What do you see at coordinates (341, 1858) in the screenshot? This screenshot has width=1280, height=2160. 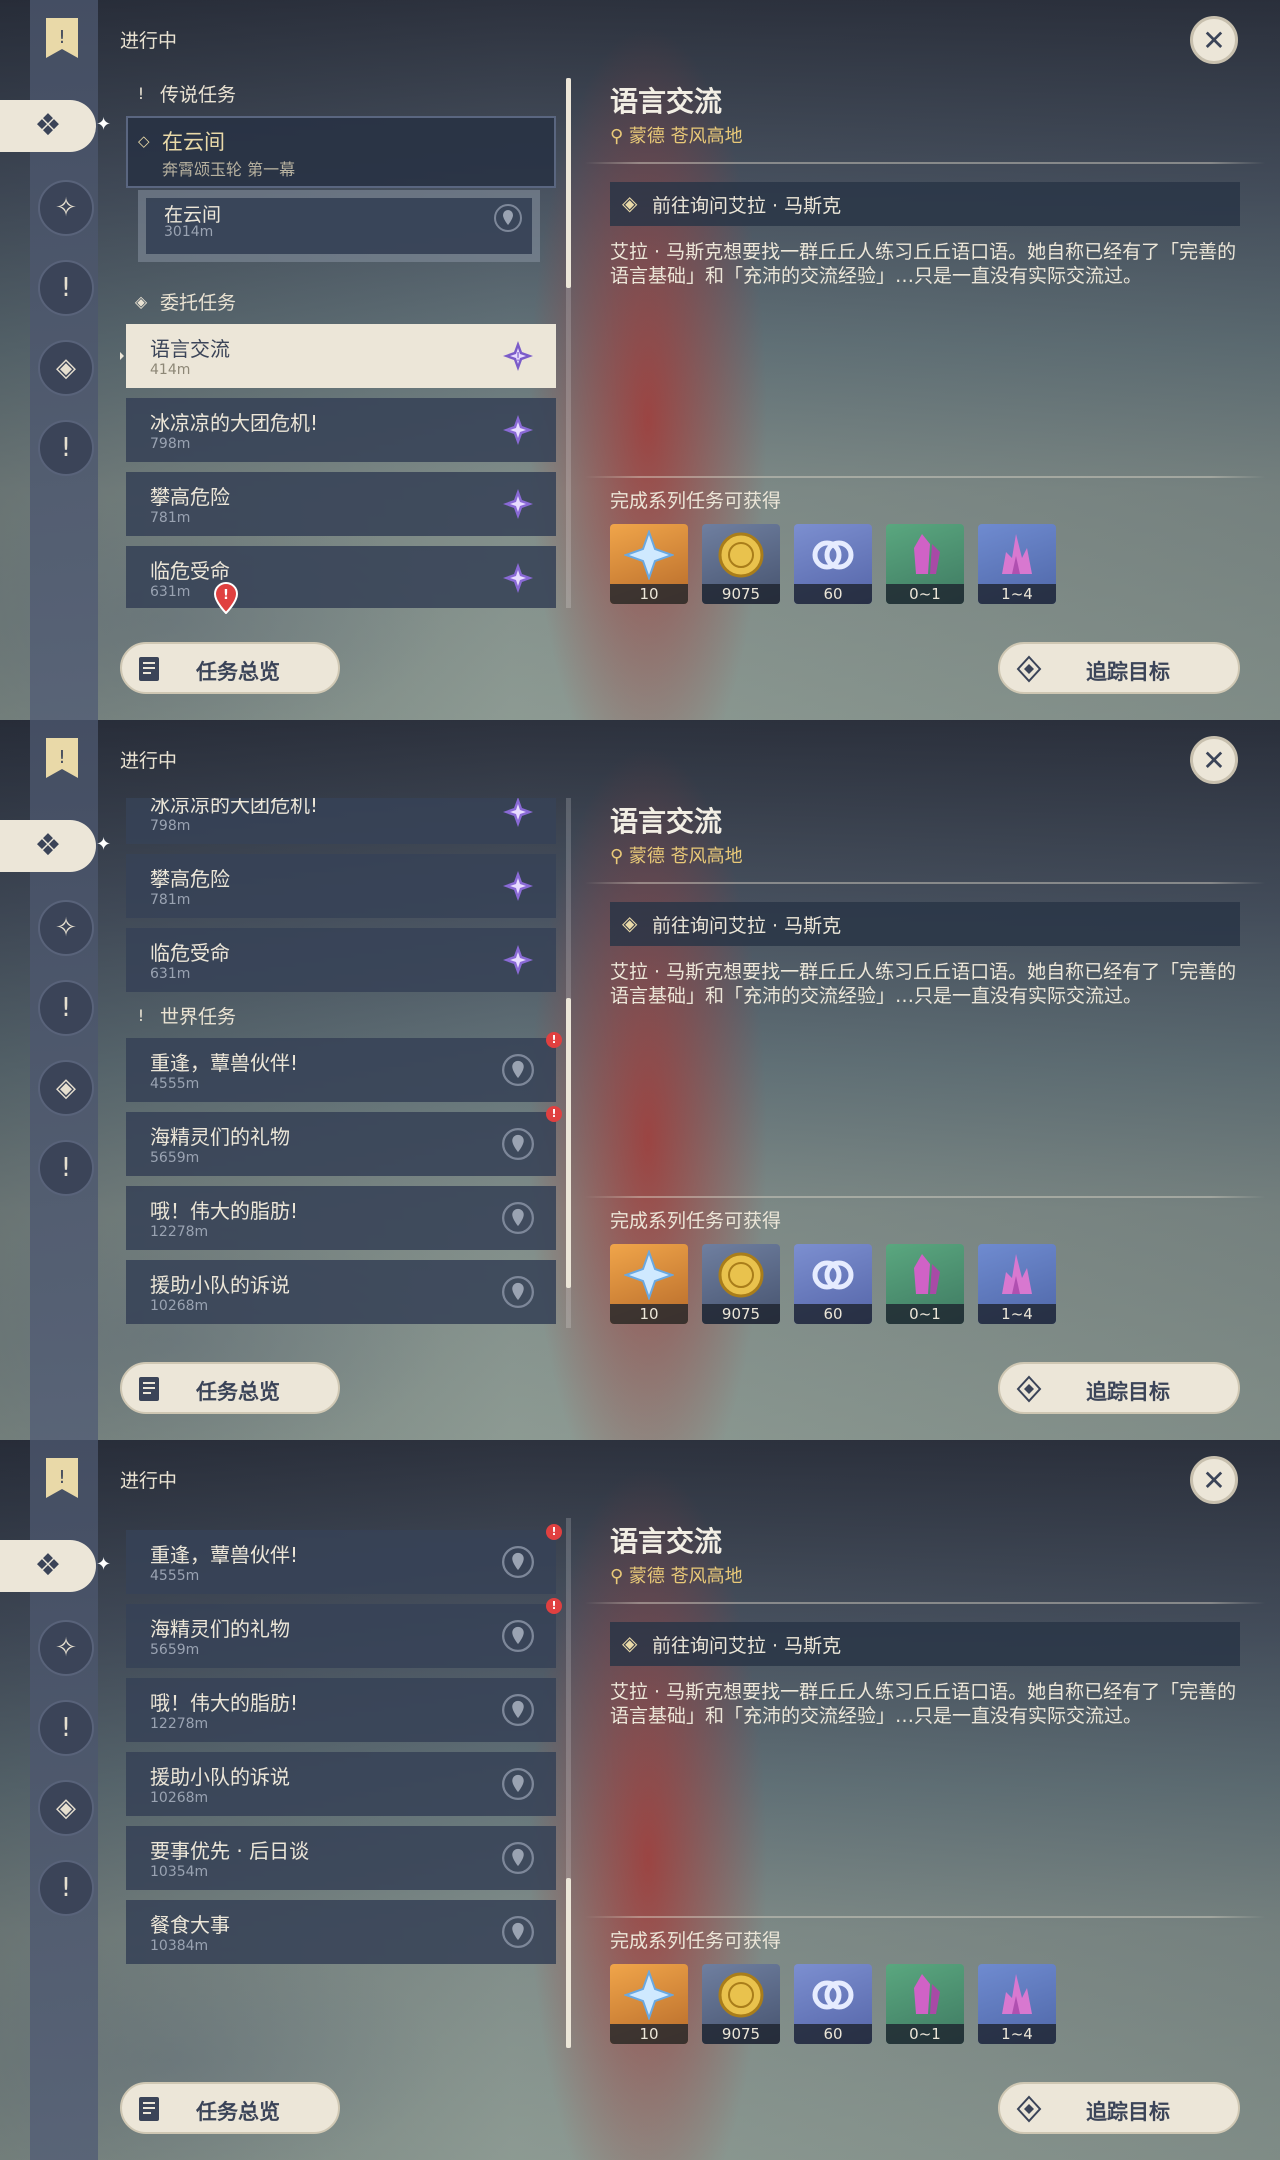 I see `quest-item: 要事优先 · 后日谈 10354m` at bounding box center [341, 1858].